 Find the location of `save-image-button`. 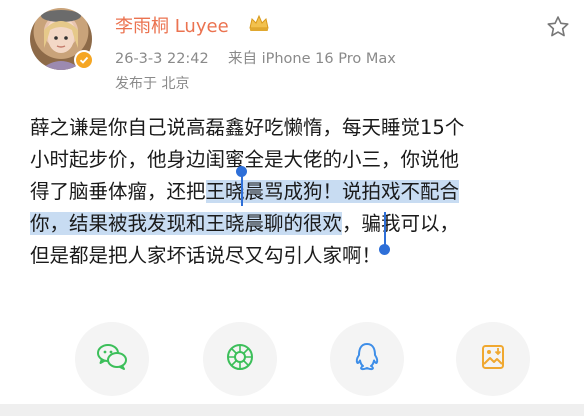

save-image-button is located at coordinates (493, 359).